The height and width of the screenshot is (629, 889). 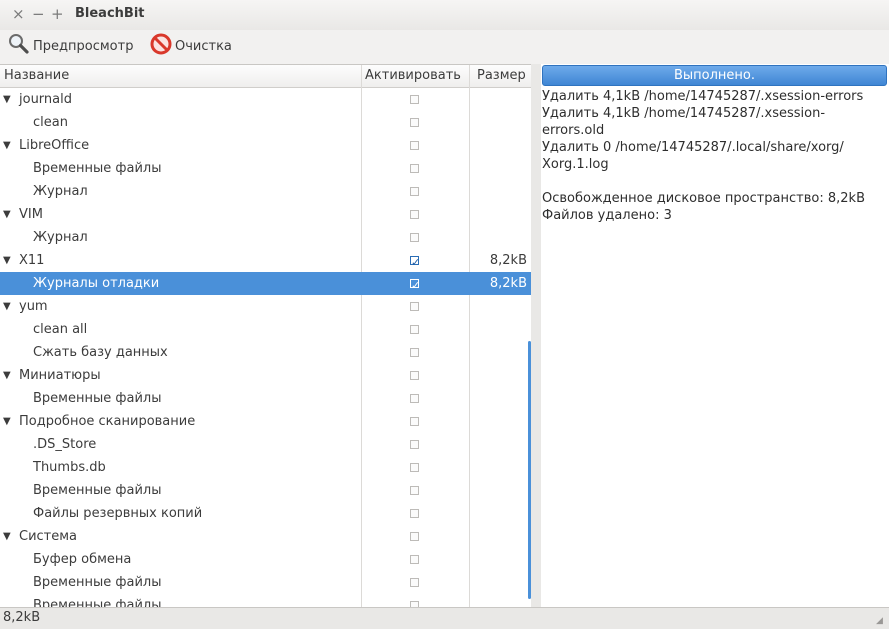 I want to click on row-label: Thumbs.db, so click(x=69, y=467).